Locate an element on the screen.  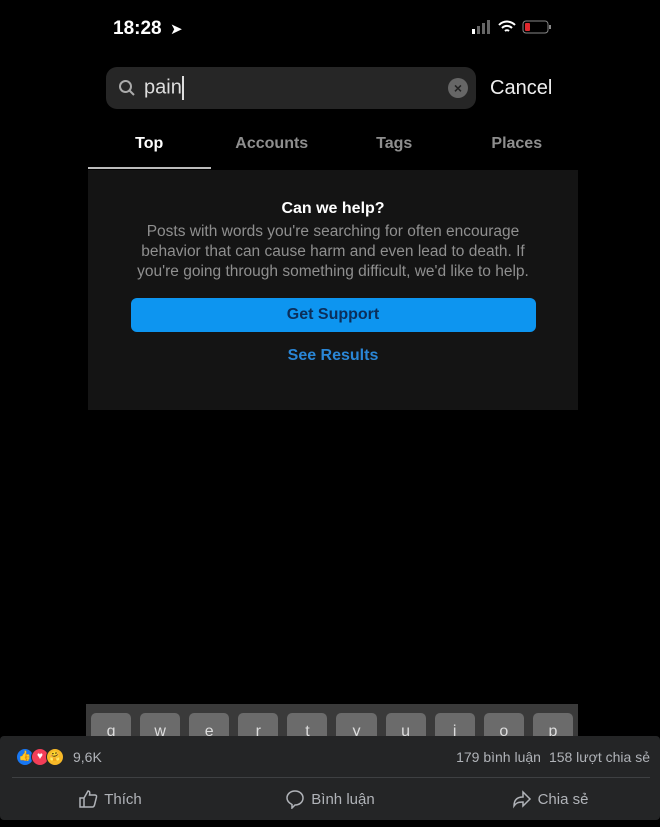
status-time: 18:28 is located at coordinates (137, 28).